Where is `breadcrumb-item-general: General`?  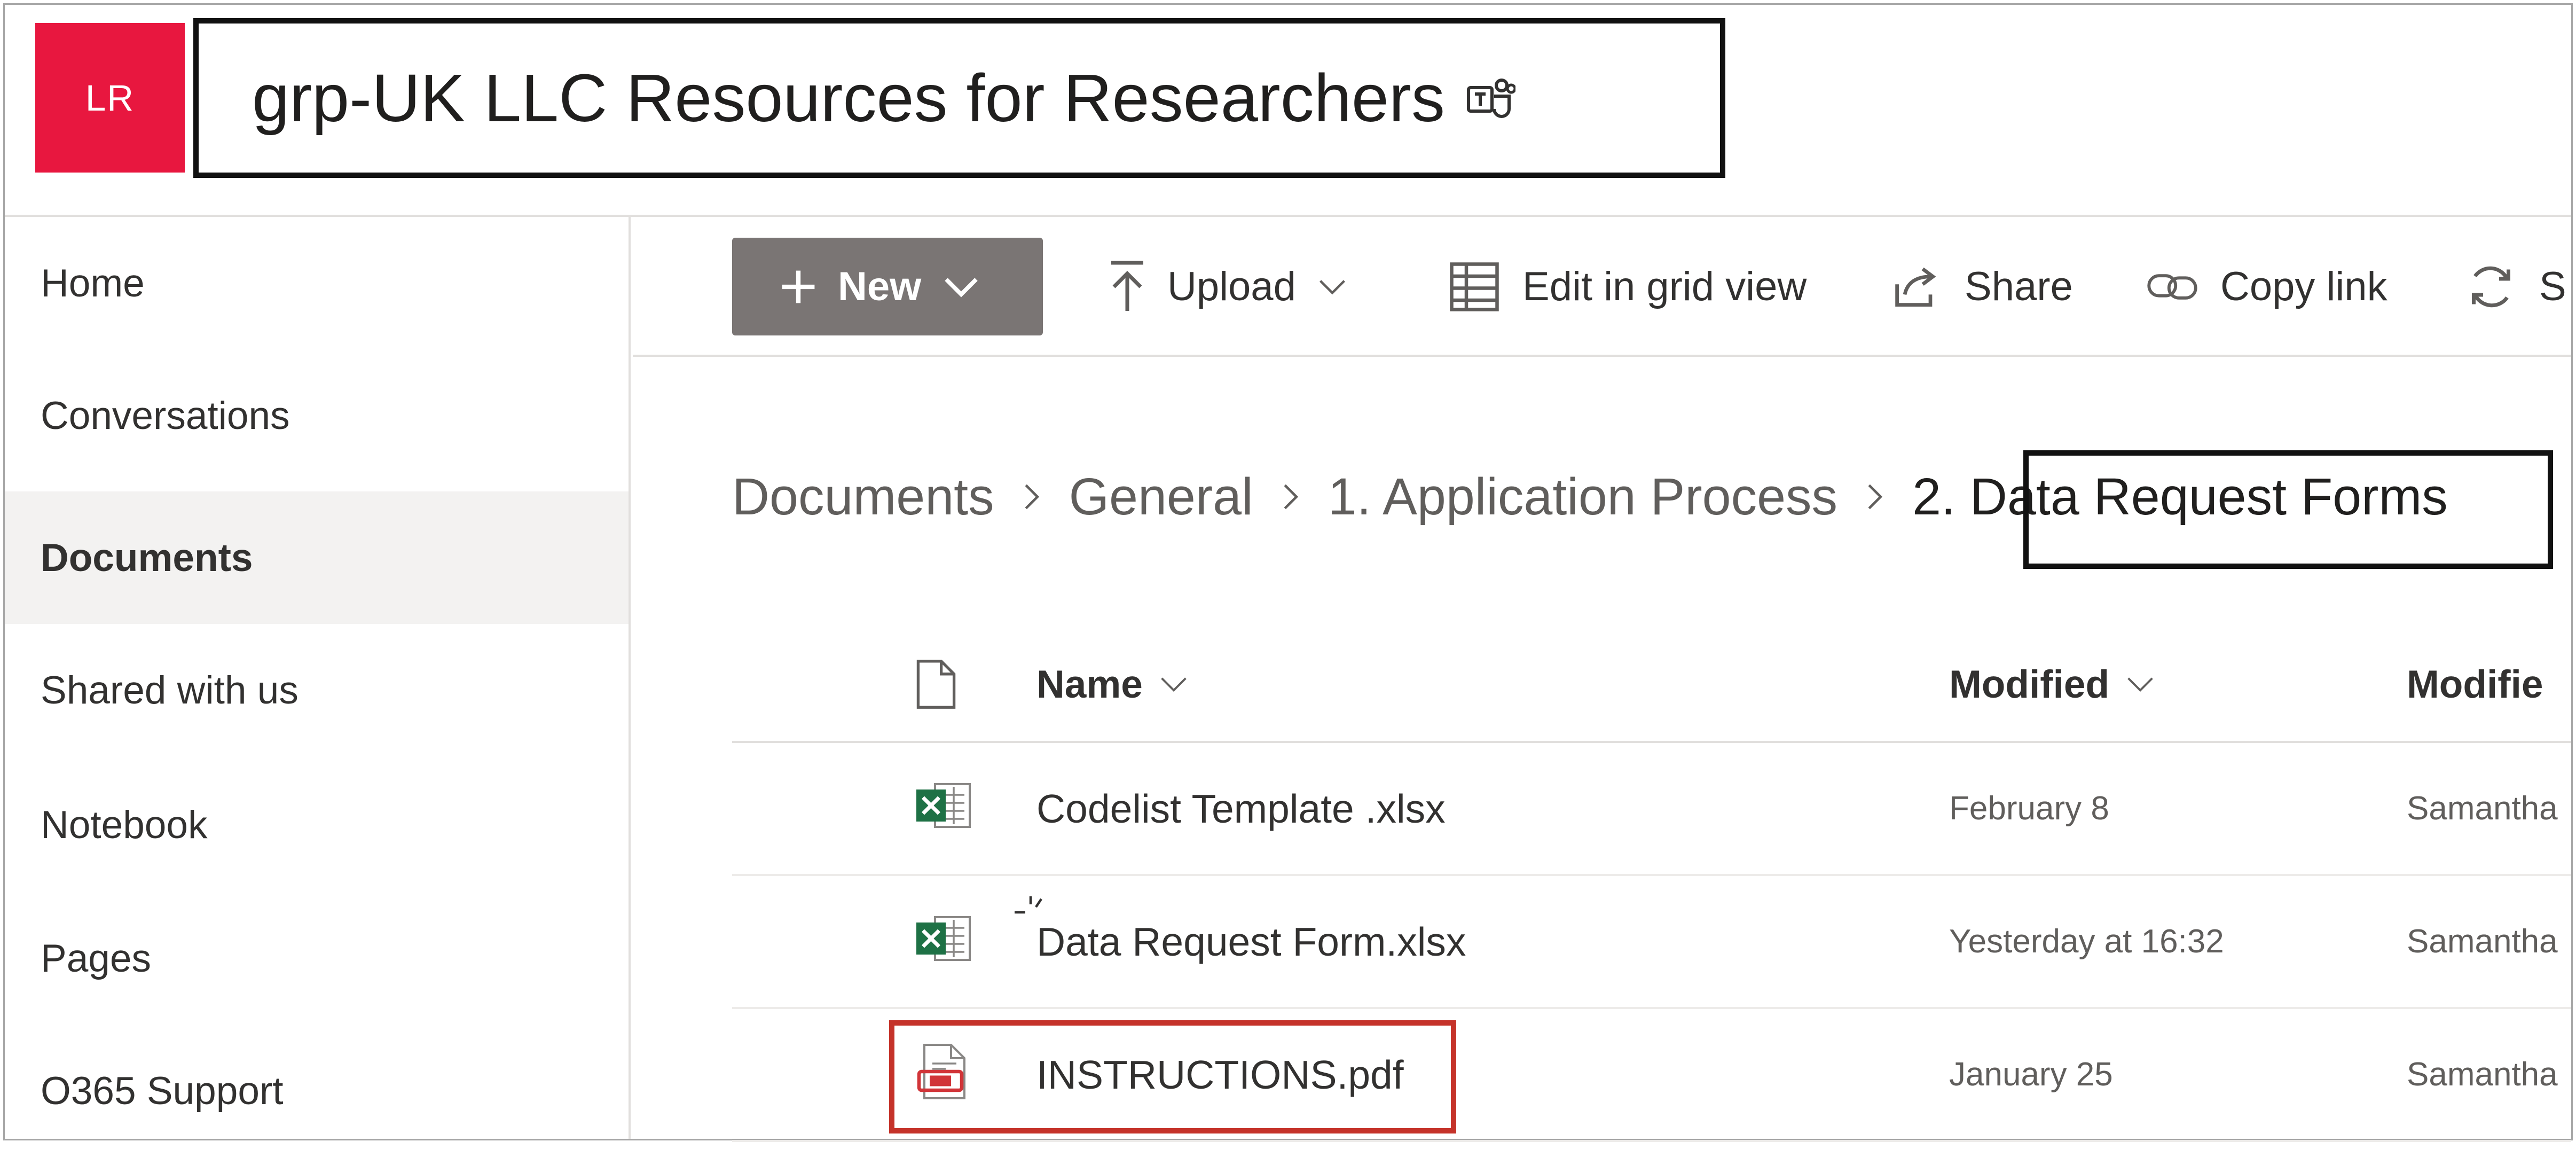 breadcrumb-item-general: General is located at coordinates (1161, 497).